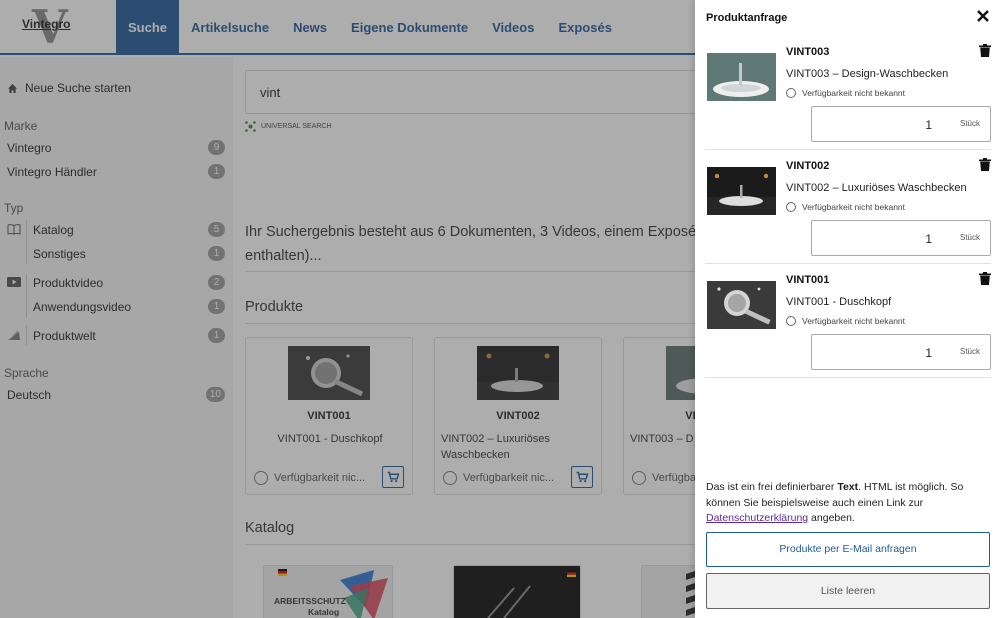 Image resolution: width=1000 pixels, height=618 pixels. Describe the element at coordinates (747, 18) in the screenshot. I see `panel-title: Produktanfrage` at that location.